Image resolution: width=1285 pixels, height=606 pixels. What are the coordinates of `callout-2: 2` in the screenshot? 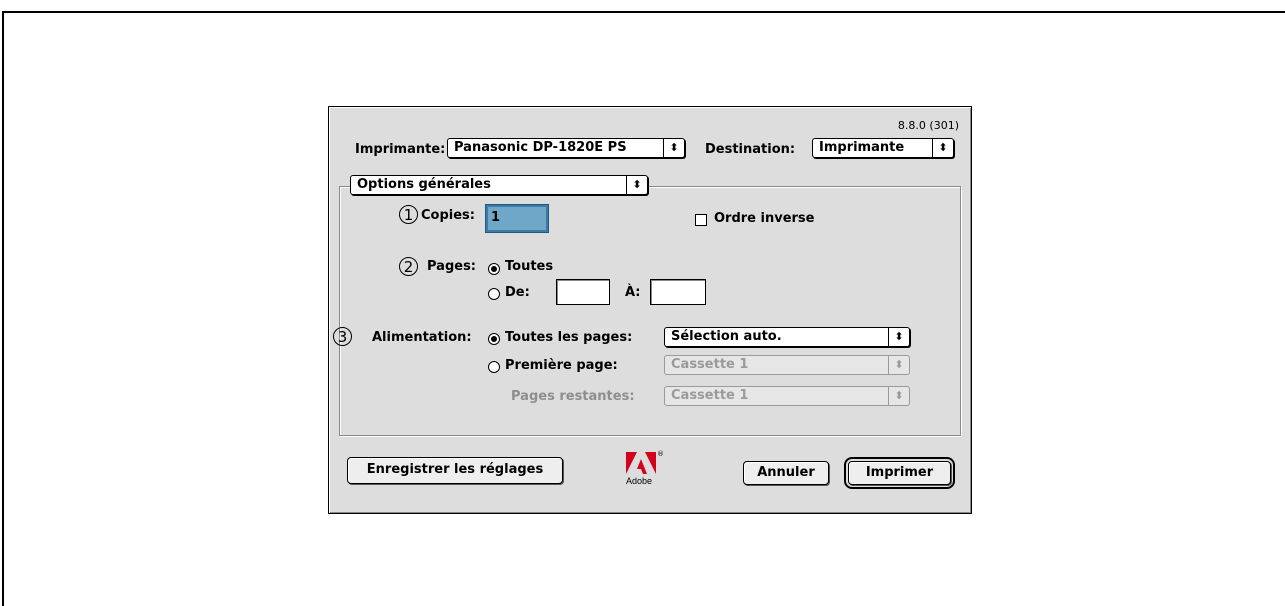 It's located at (408, 266).